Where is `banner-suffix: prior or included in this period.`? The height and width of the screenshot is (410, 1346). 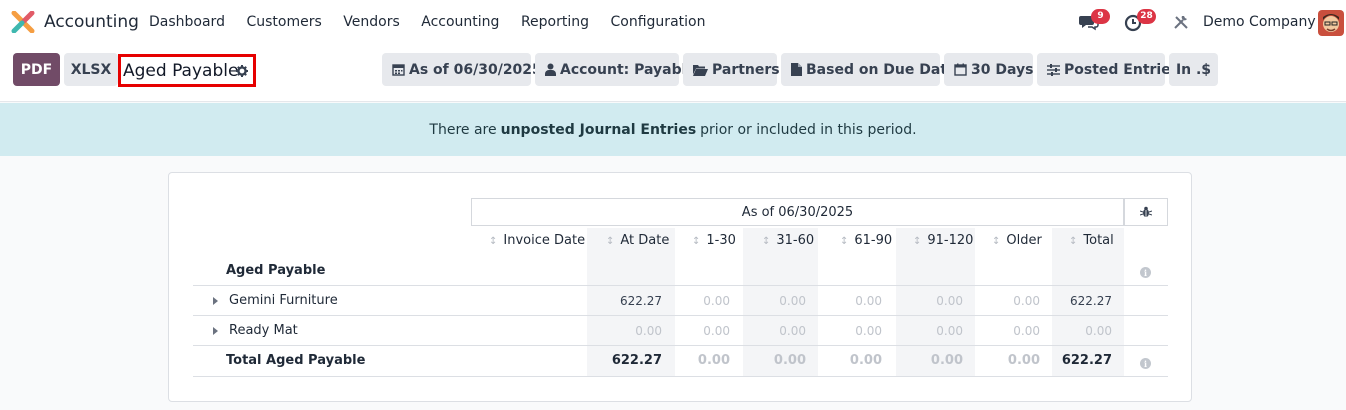 banner-suffix: prior or included in this period. is located at coordinates (808, 129).